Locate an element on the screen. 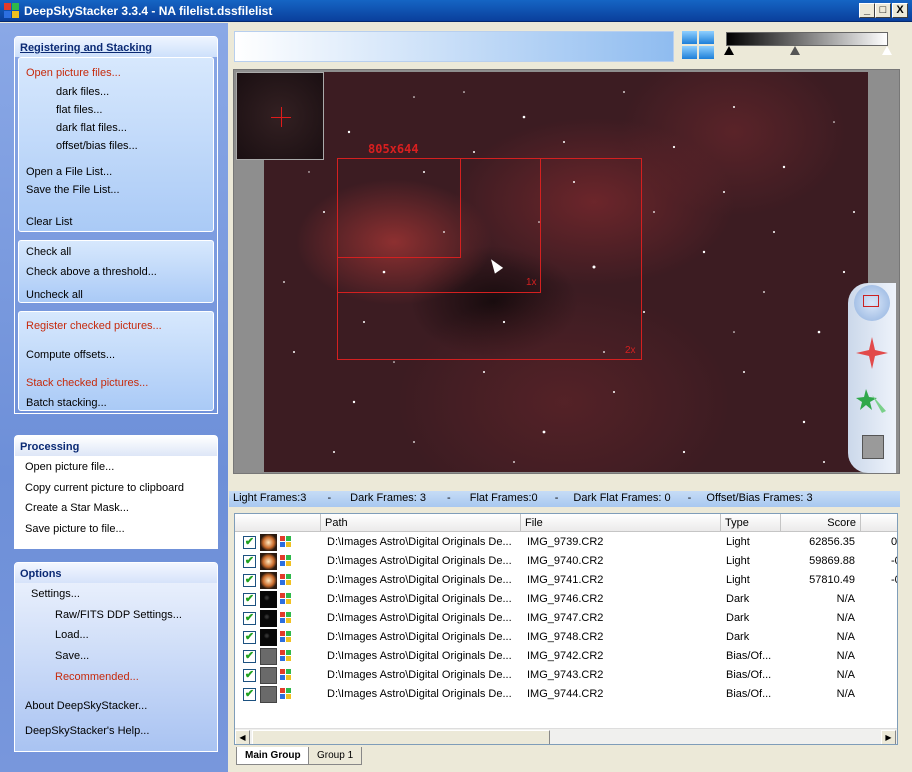 The width and height of the screenshot is (912, 772). group-tabs: Main Group Group 1 is located at coordinates (384, 756).